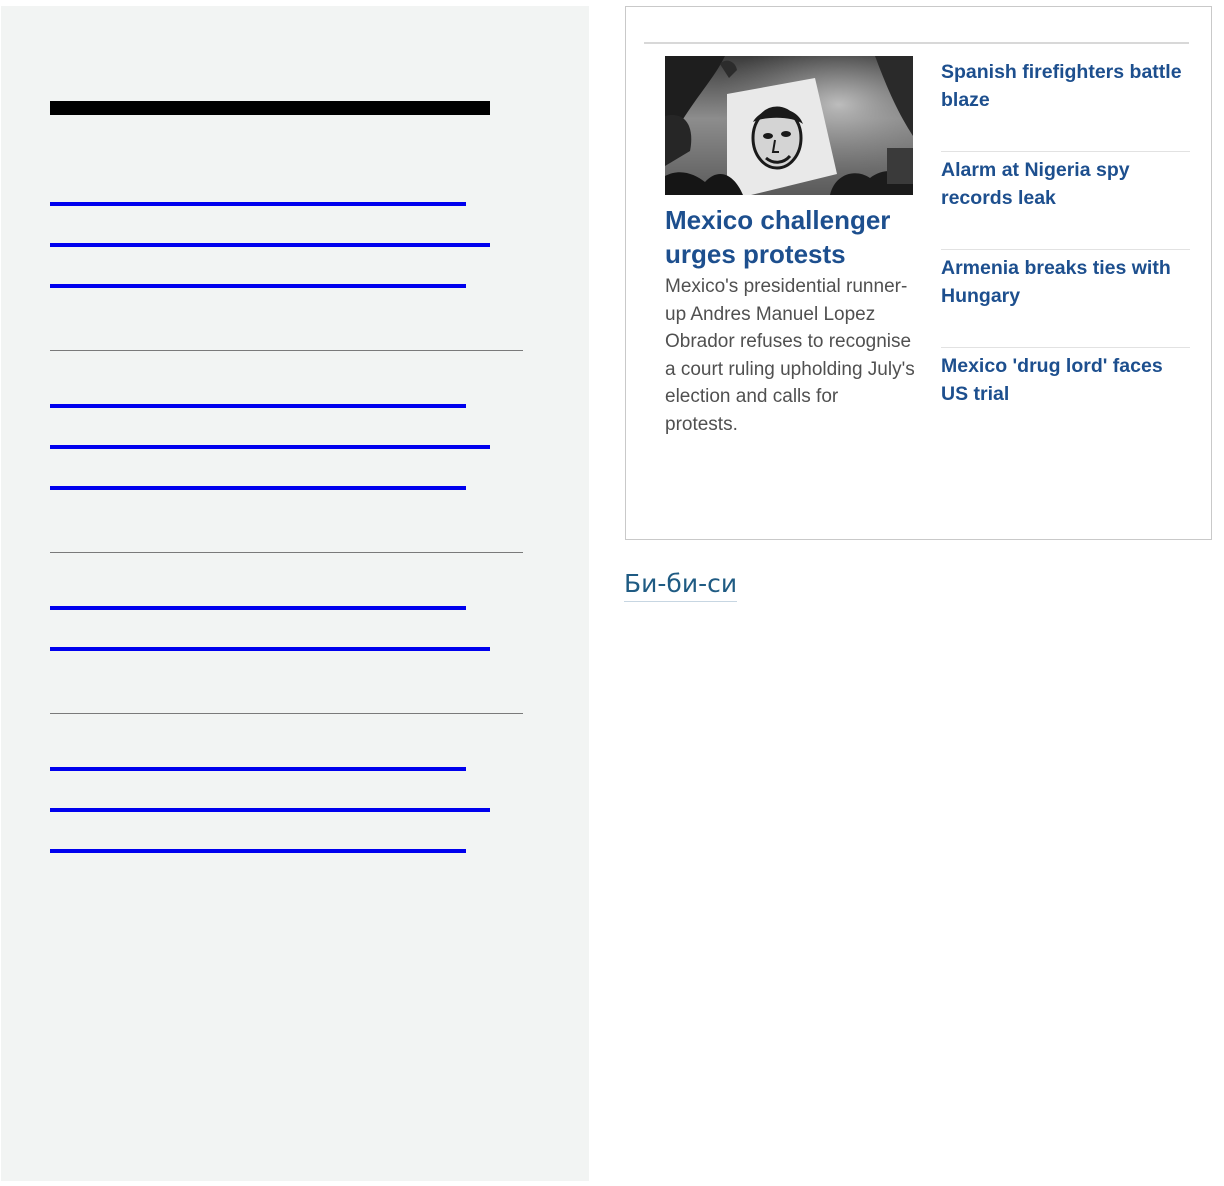 Image resolution: width=1224 pixels, height=1186 pixels. What do you see at coordinates (270, 108) in the screenshot?
I see `sidebar-heading-placeholder` at bounding box center [270, 108].